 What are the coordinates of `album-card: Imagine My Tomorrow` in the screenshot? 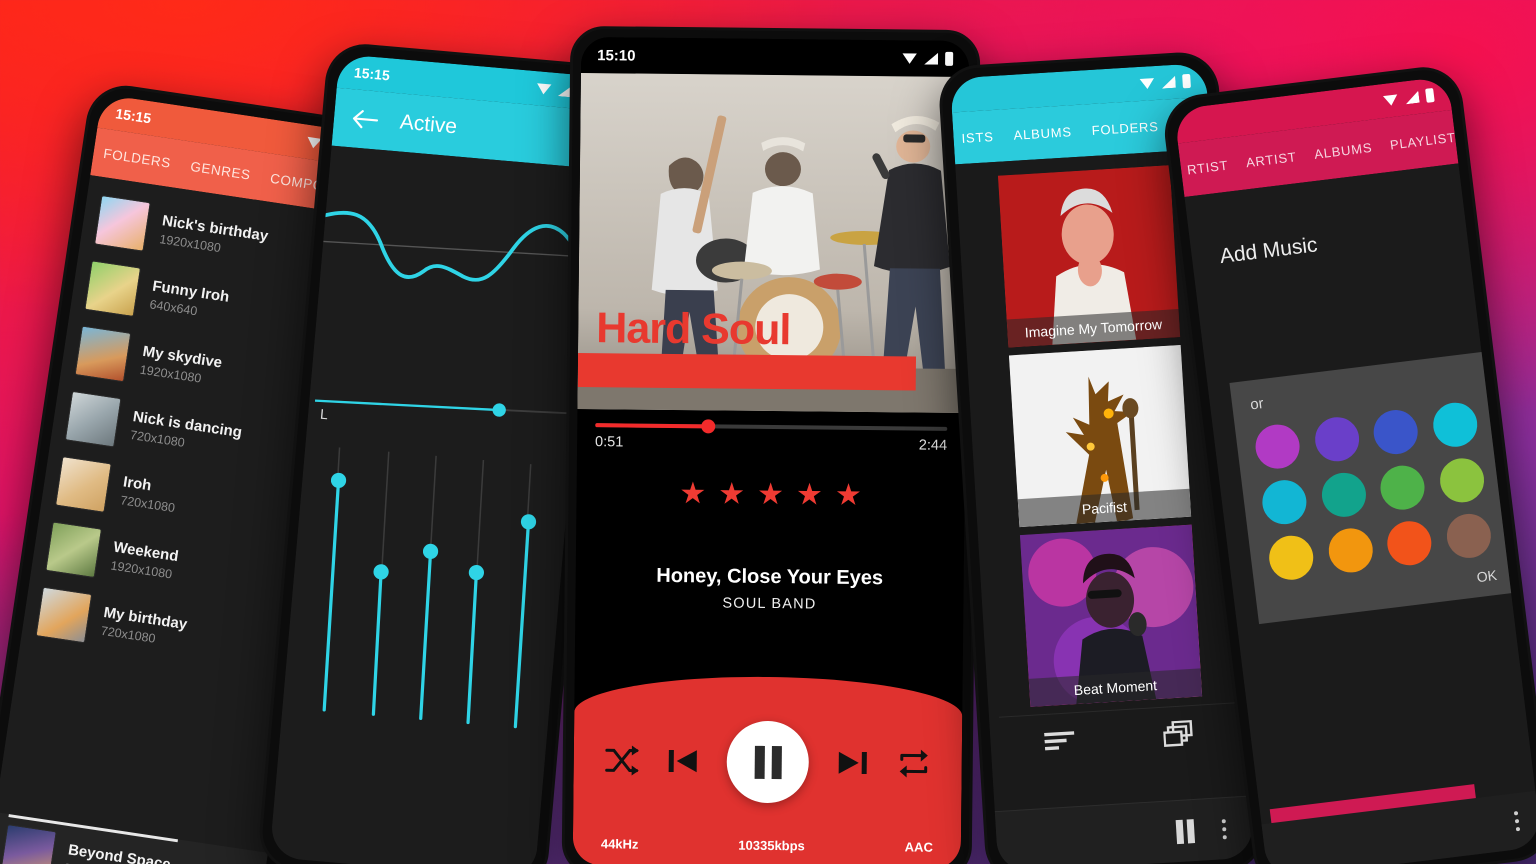 It's located at (1089, 256).